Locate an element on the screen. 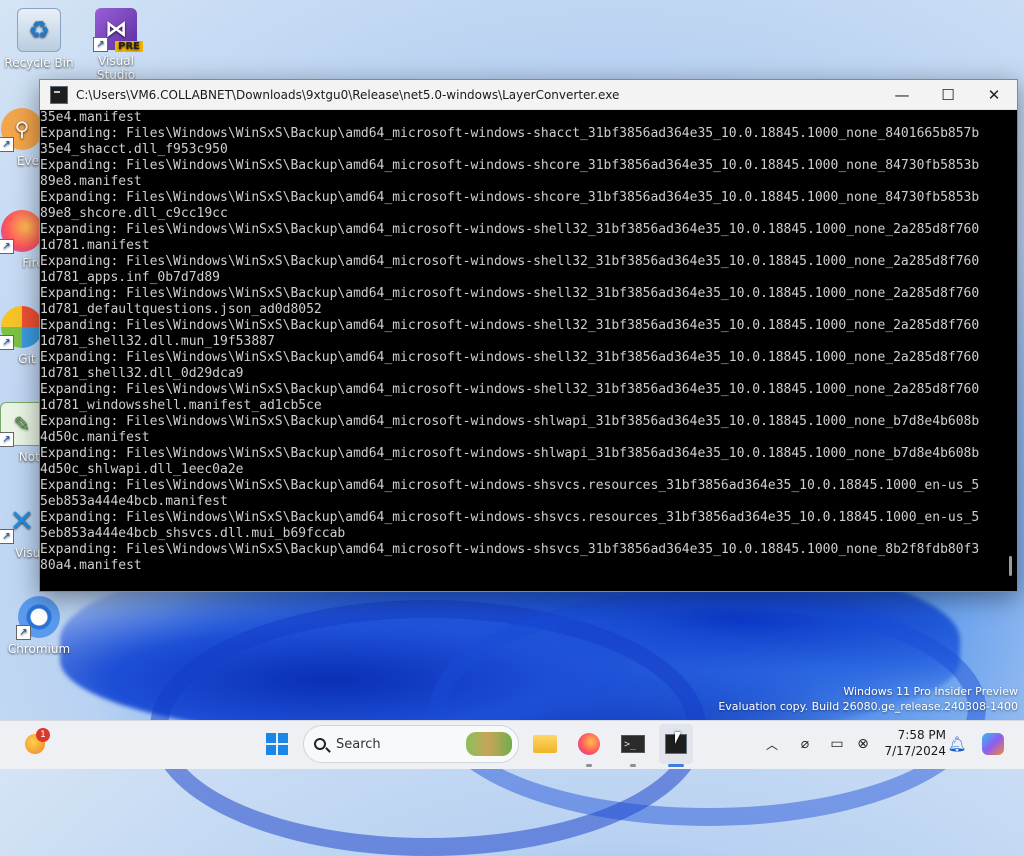 This screenshot has width=1024, height=856. file-explorer-icon is located at coordinates (545, 744).